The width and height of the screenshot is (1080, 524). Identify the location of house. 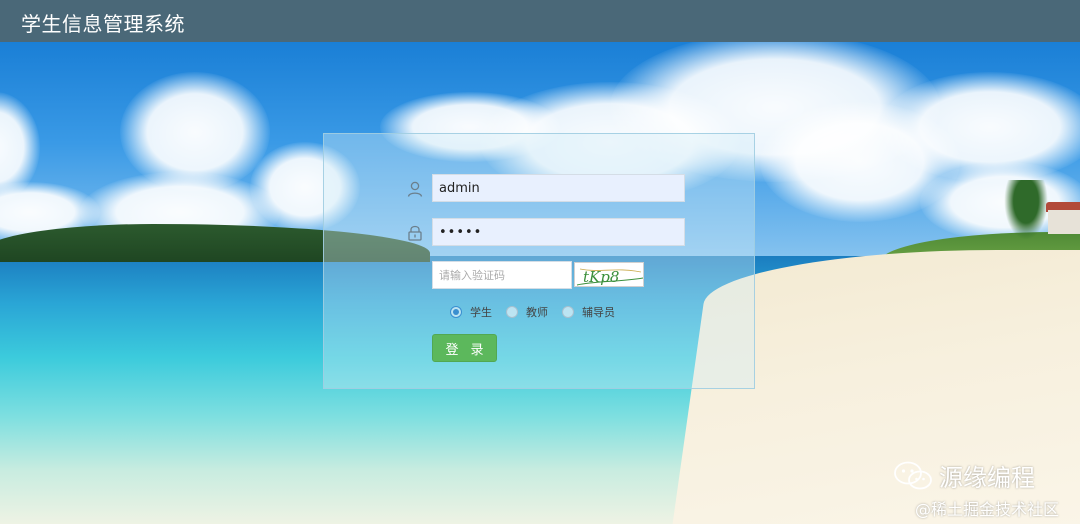
(1064, 222).